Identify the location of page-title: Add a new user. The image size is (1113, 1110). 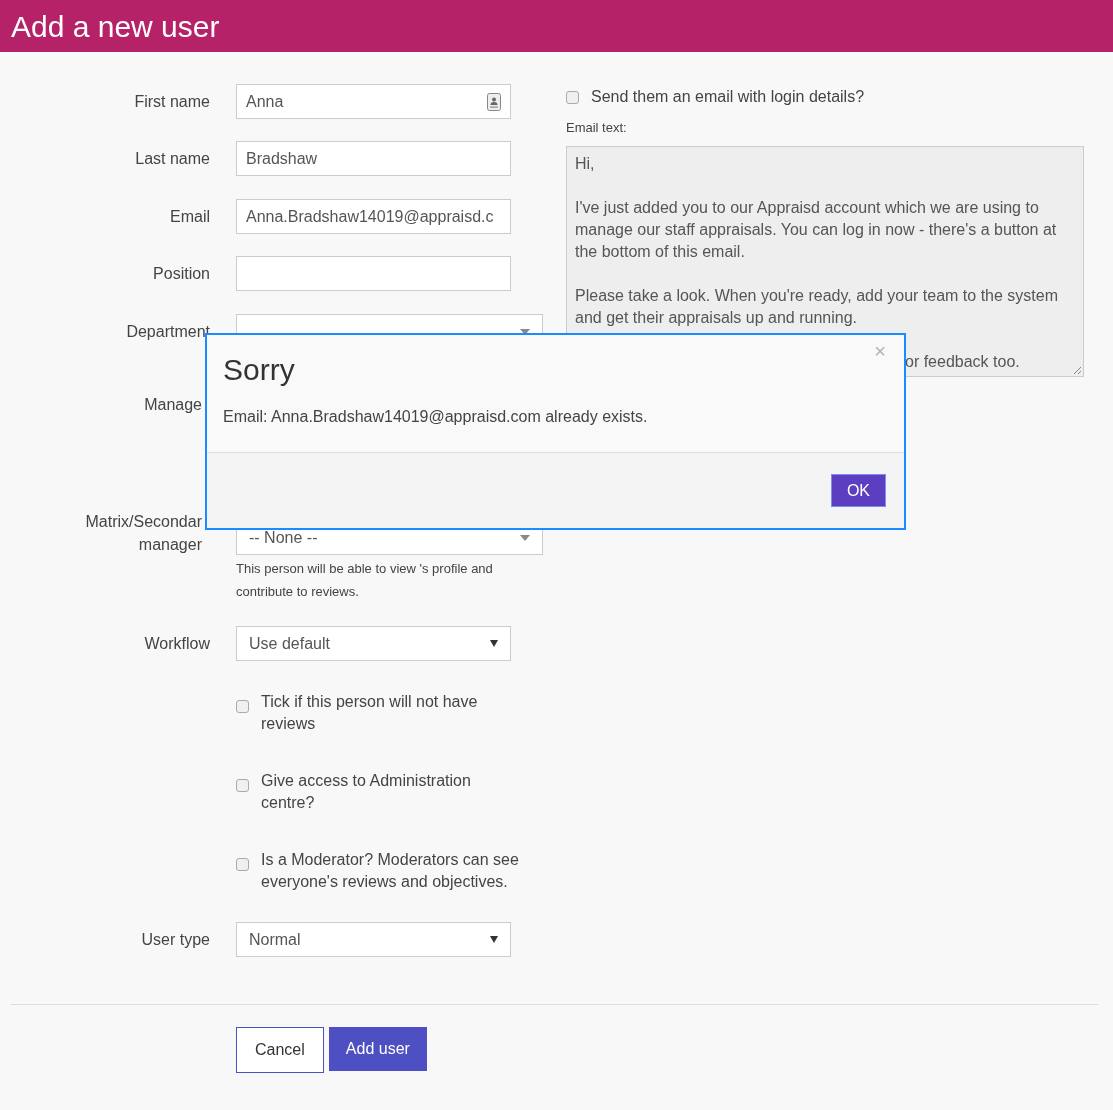
(115, 26).